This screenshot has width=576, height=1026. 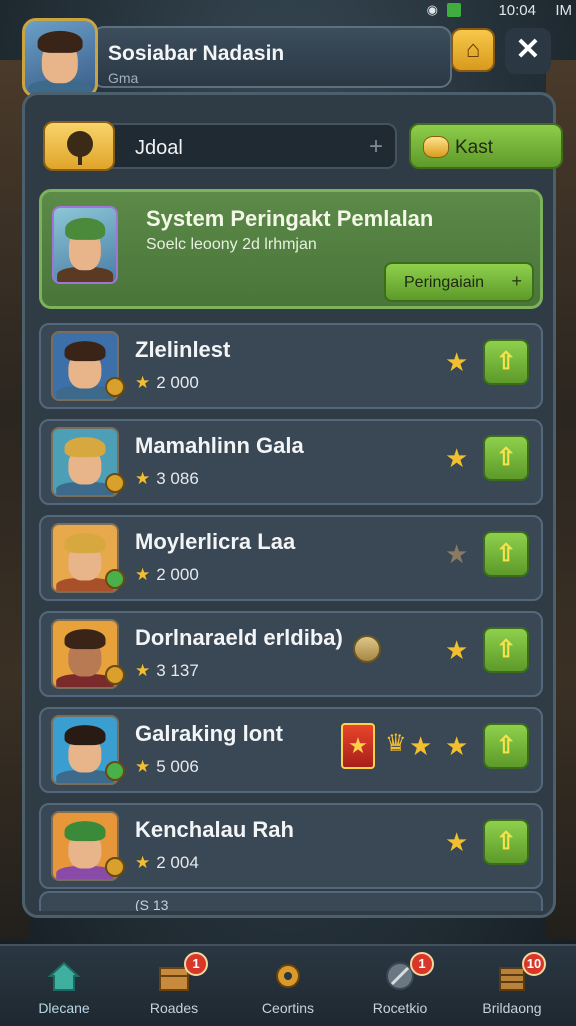 I want to click on tab-label: Roades, so click(x=174, y=1008).